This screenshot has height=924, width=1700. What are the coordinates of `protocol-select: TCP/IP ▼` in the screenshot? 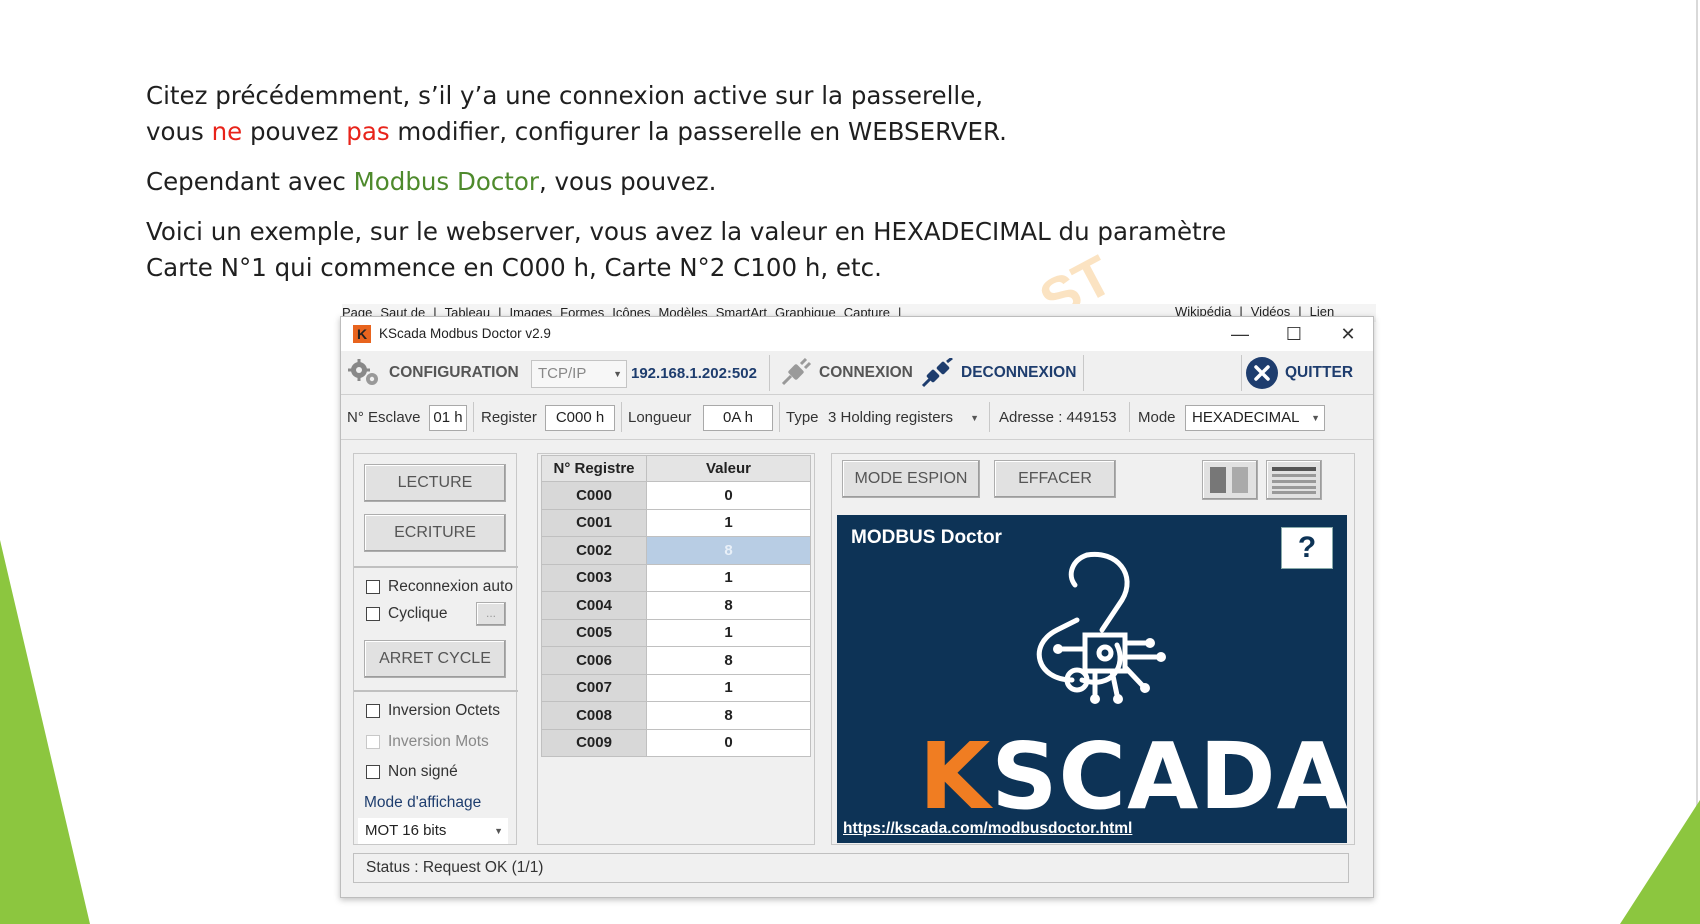 It's located at (579, 374).